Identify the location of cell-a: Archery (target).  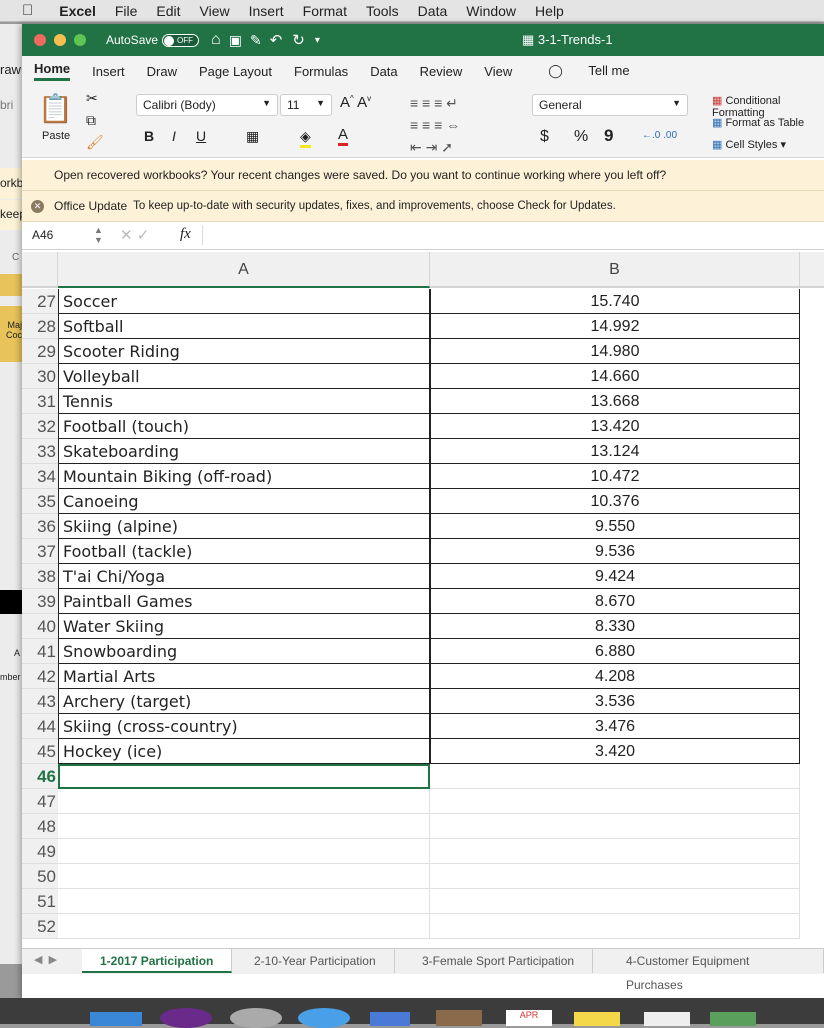
(244, 701).